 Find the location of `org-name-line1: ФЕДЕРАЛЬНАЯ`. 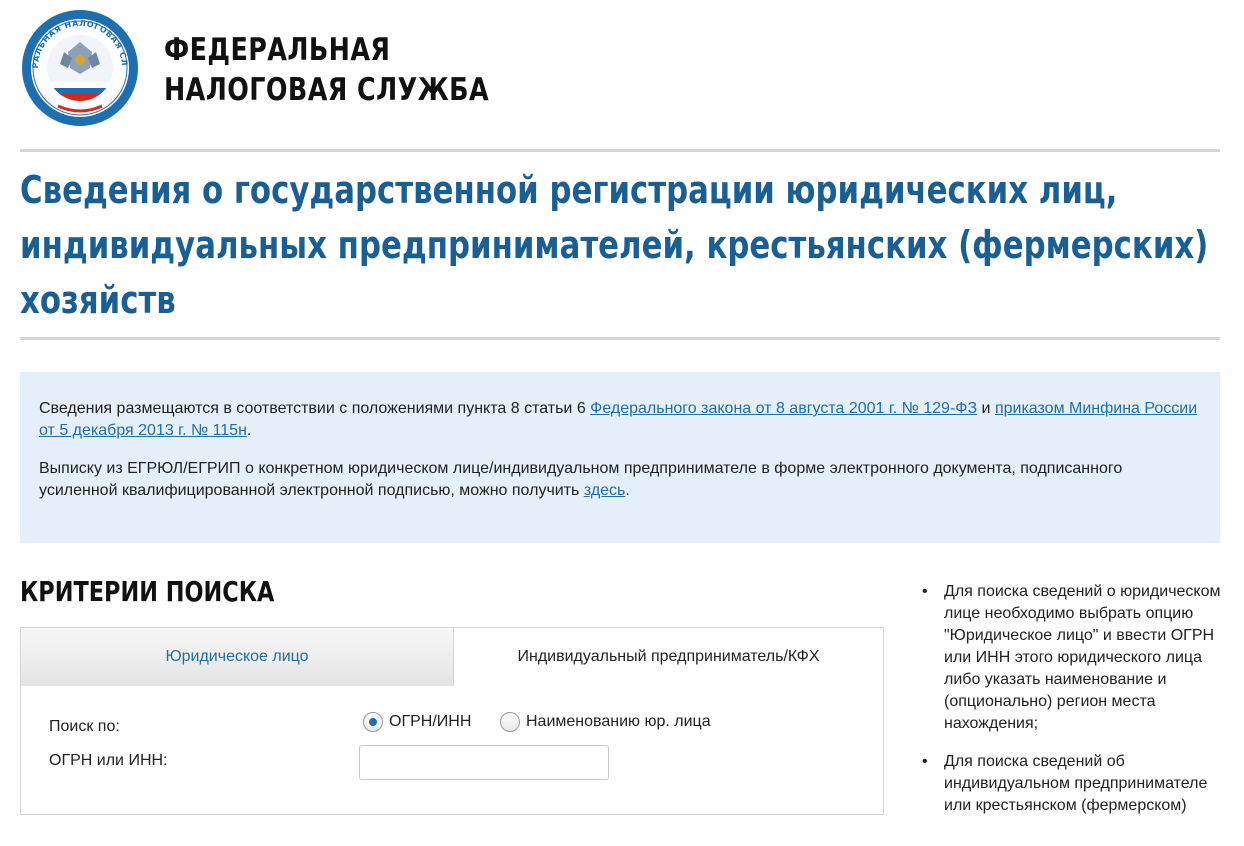

org-name-line1: ФЕДЕРАЛЬНАЯ is located at coordinates (277, 50).